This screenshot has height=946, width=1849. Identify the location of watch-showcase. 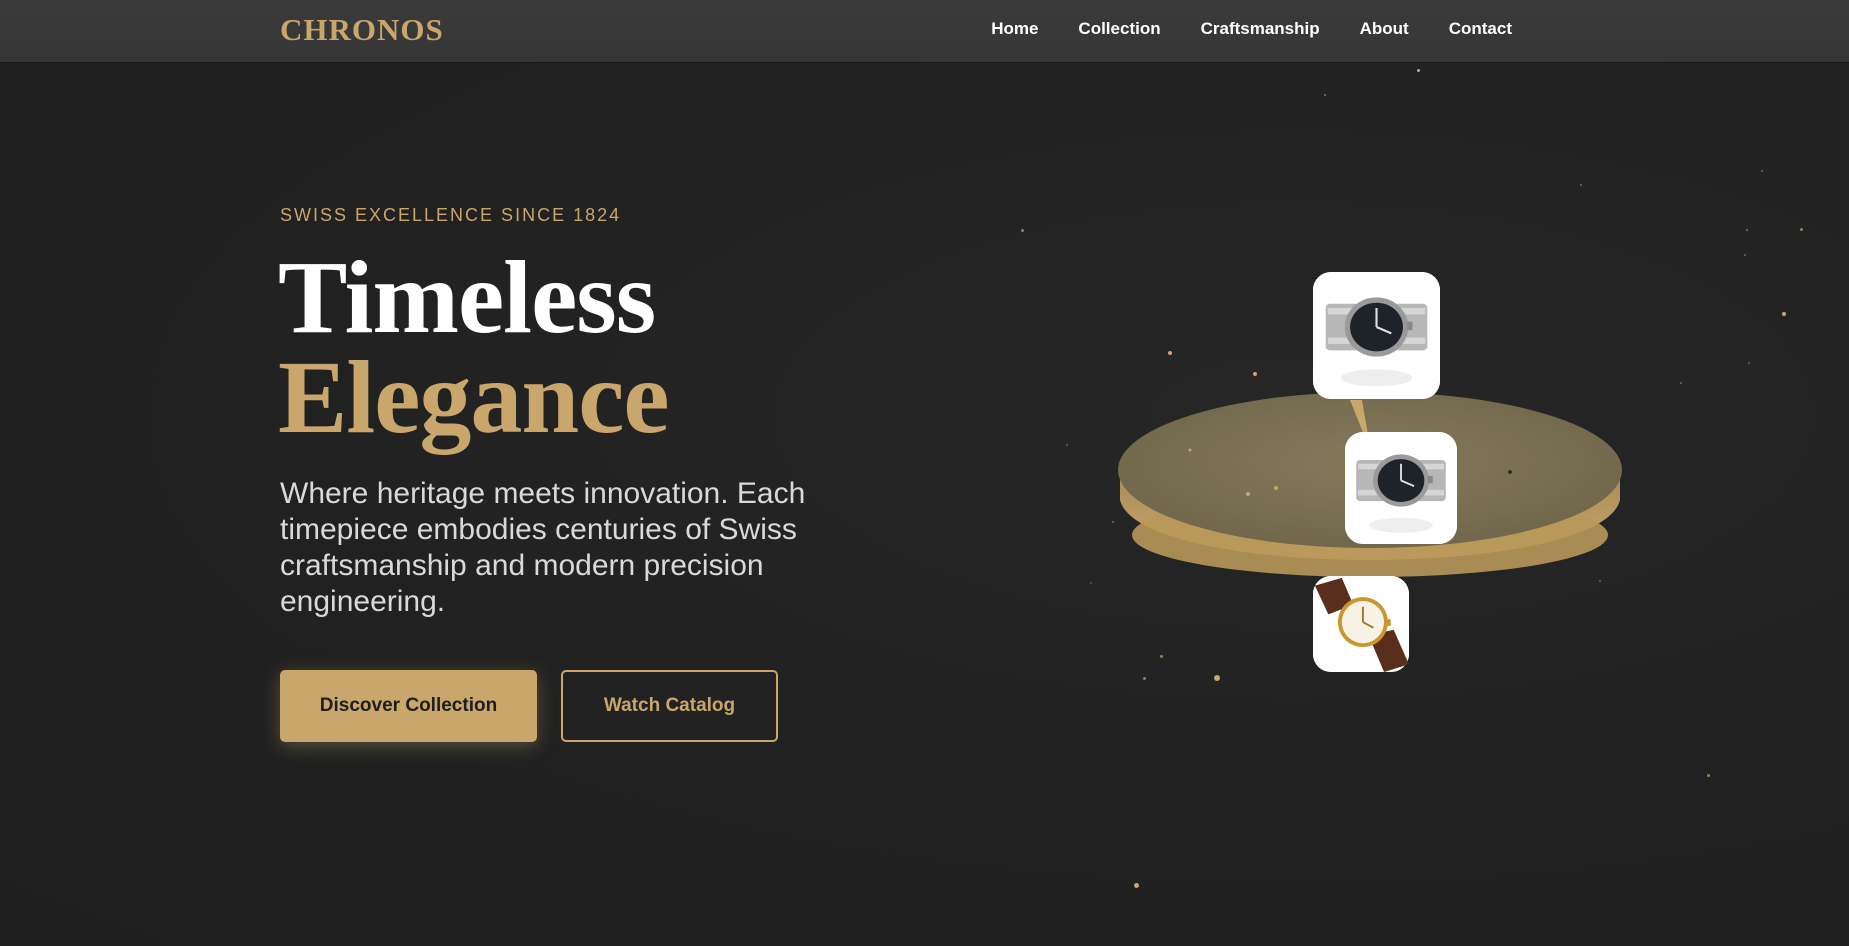
(1380, 475).